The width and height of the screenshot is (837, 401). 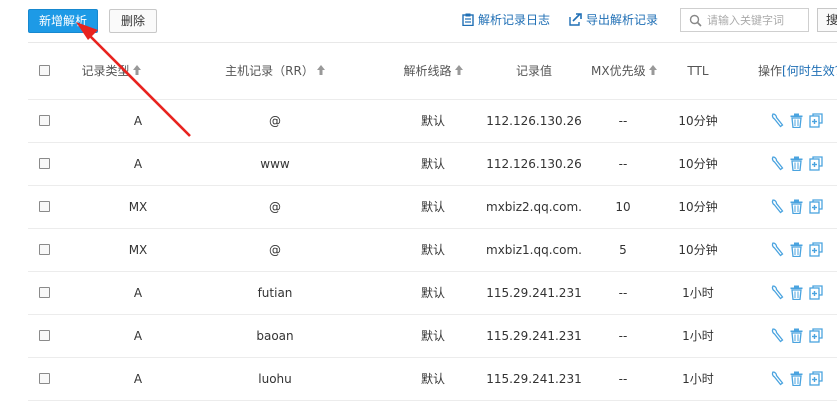 What do you see at coordinates (533, 71) in the screenshot?
I see `col-header-value: 记录值` at bounding box center [533, 71].